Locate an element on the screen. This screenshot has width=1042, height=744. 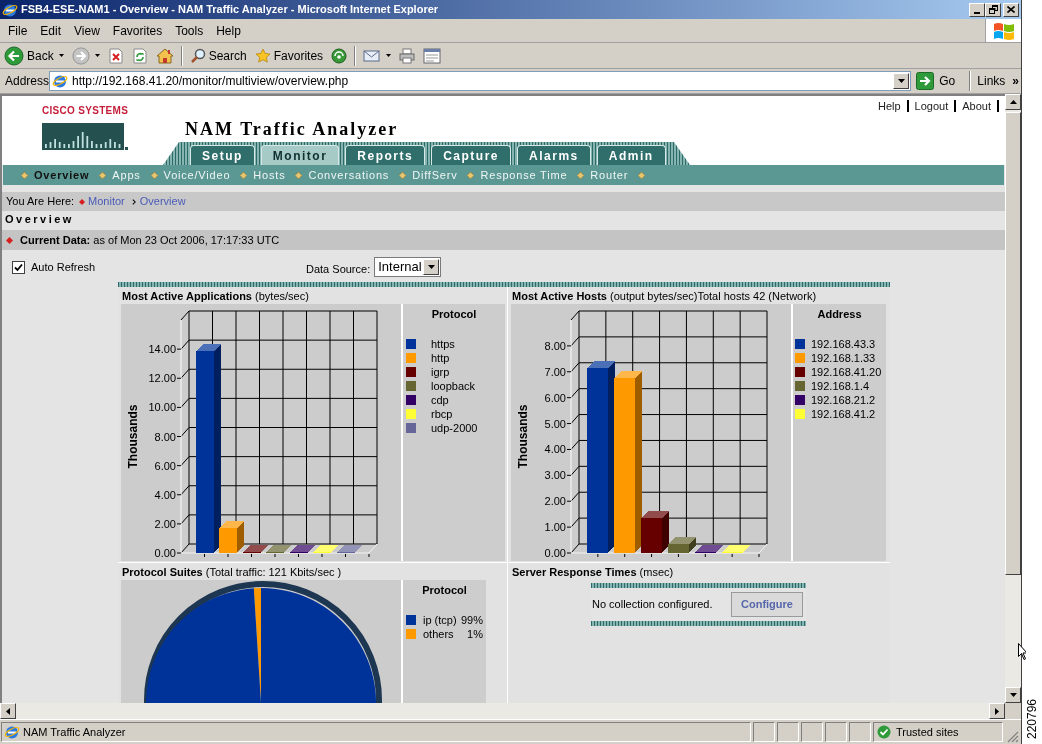
minimize-icon is located at coordinates (977, 12).